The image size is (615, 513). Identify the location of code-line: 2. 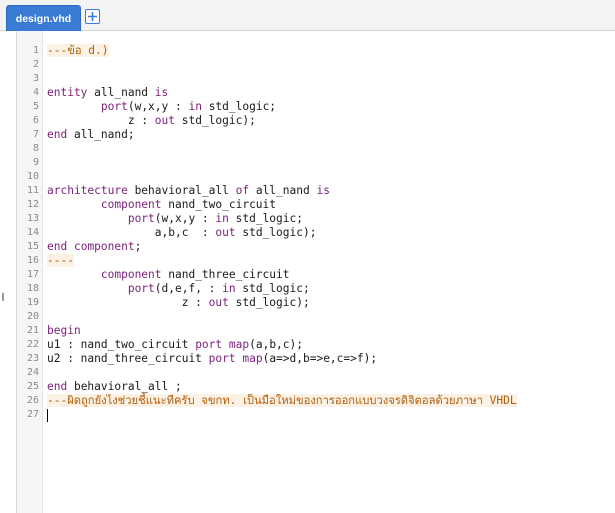
(316, 65).